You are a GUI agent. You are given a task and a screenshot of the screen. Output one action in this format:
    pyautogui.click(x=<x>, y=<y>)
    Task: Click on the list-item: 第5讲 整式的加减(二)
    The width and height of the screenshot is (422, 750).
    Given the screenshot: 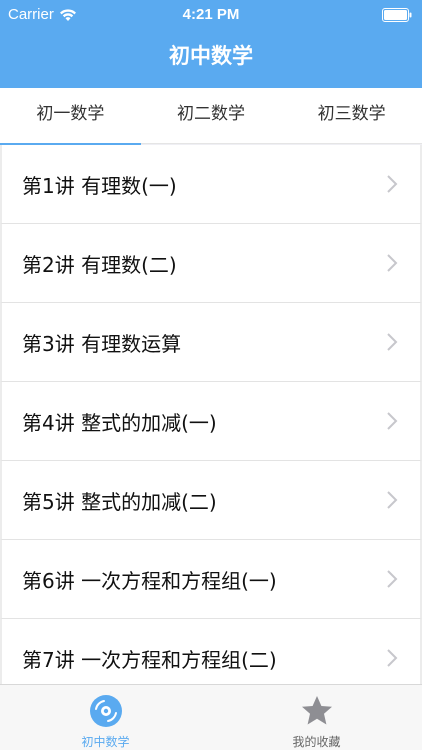 What is the action you would take?
    pyautogui.click(x=211, y=500)
    